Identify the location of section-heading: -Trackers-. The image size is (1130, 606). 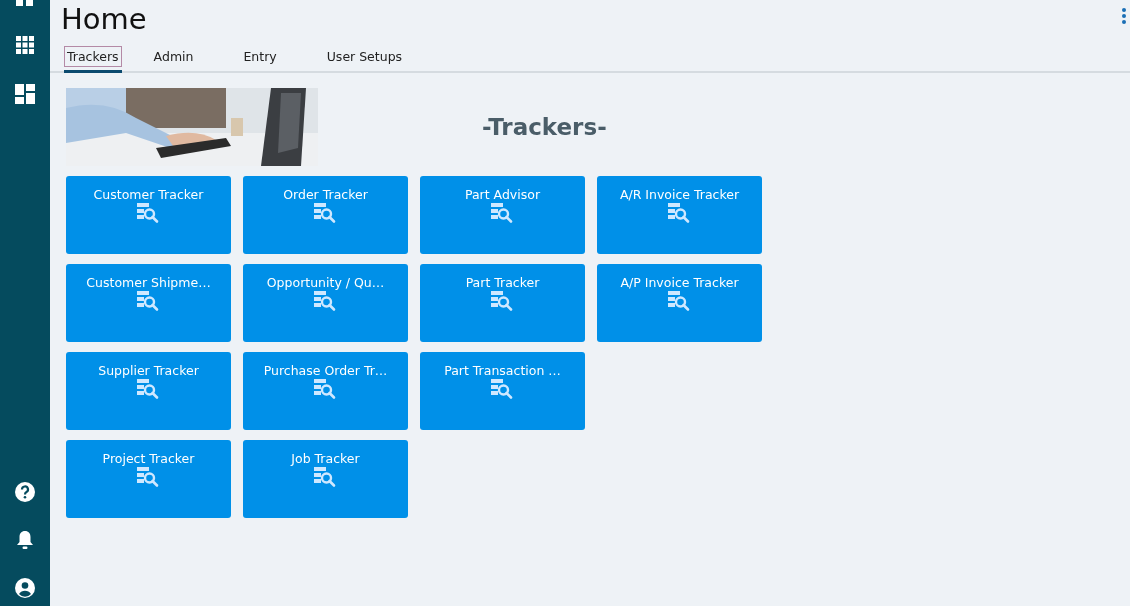
(544, 127).